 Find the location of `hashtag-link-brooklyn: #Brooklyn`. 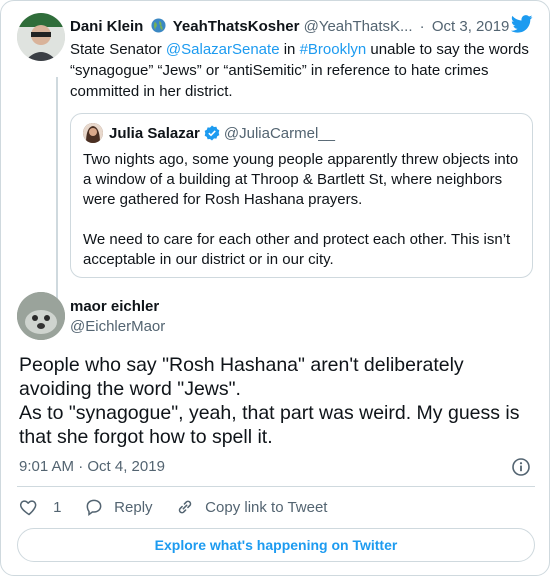

hashtag-link-brooklyn: #Brooklyn is located at coordinates (333, 49).